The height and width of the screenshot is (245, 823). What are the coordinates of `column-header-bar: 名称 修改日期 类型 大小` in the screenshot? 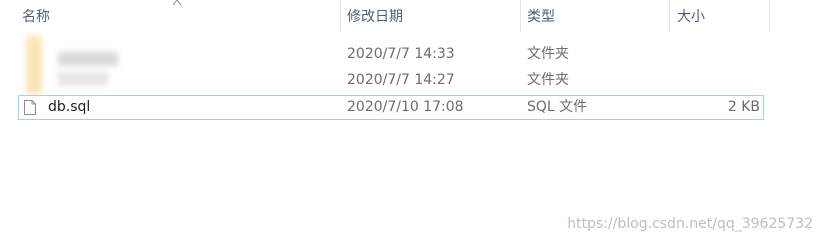 It's located at (411, 16).